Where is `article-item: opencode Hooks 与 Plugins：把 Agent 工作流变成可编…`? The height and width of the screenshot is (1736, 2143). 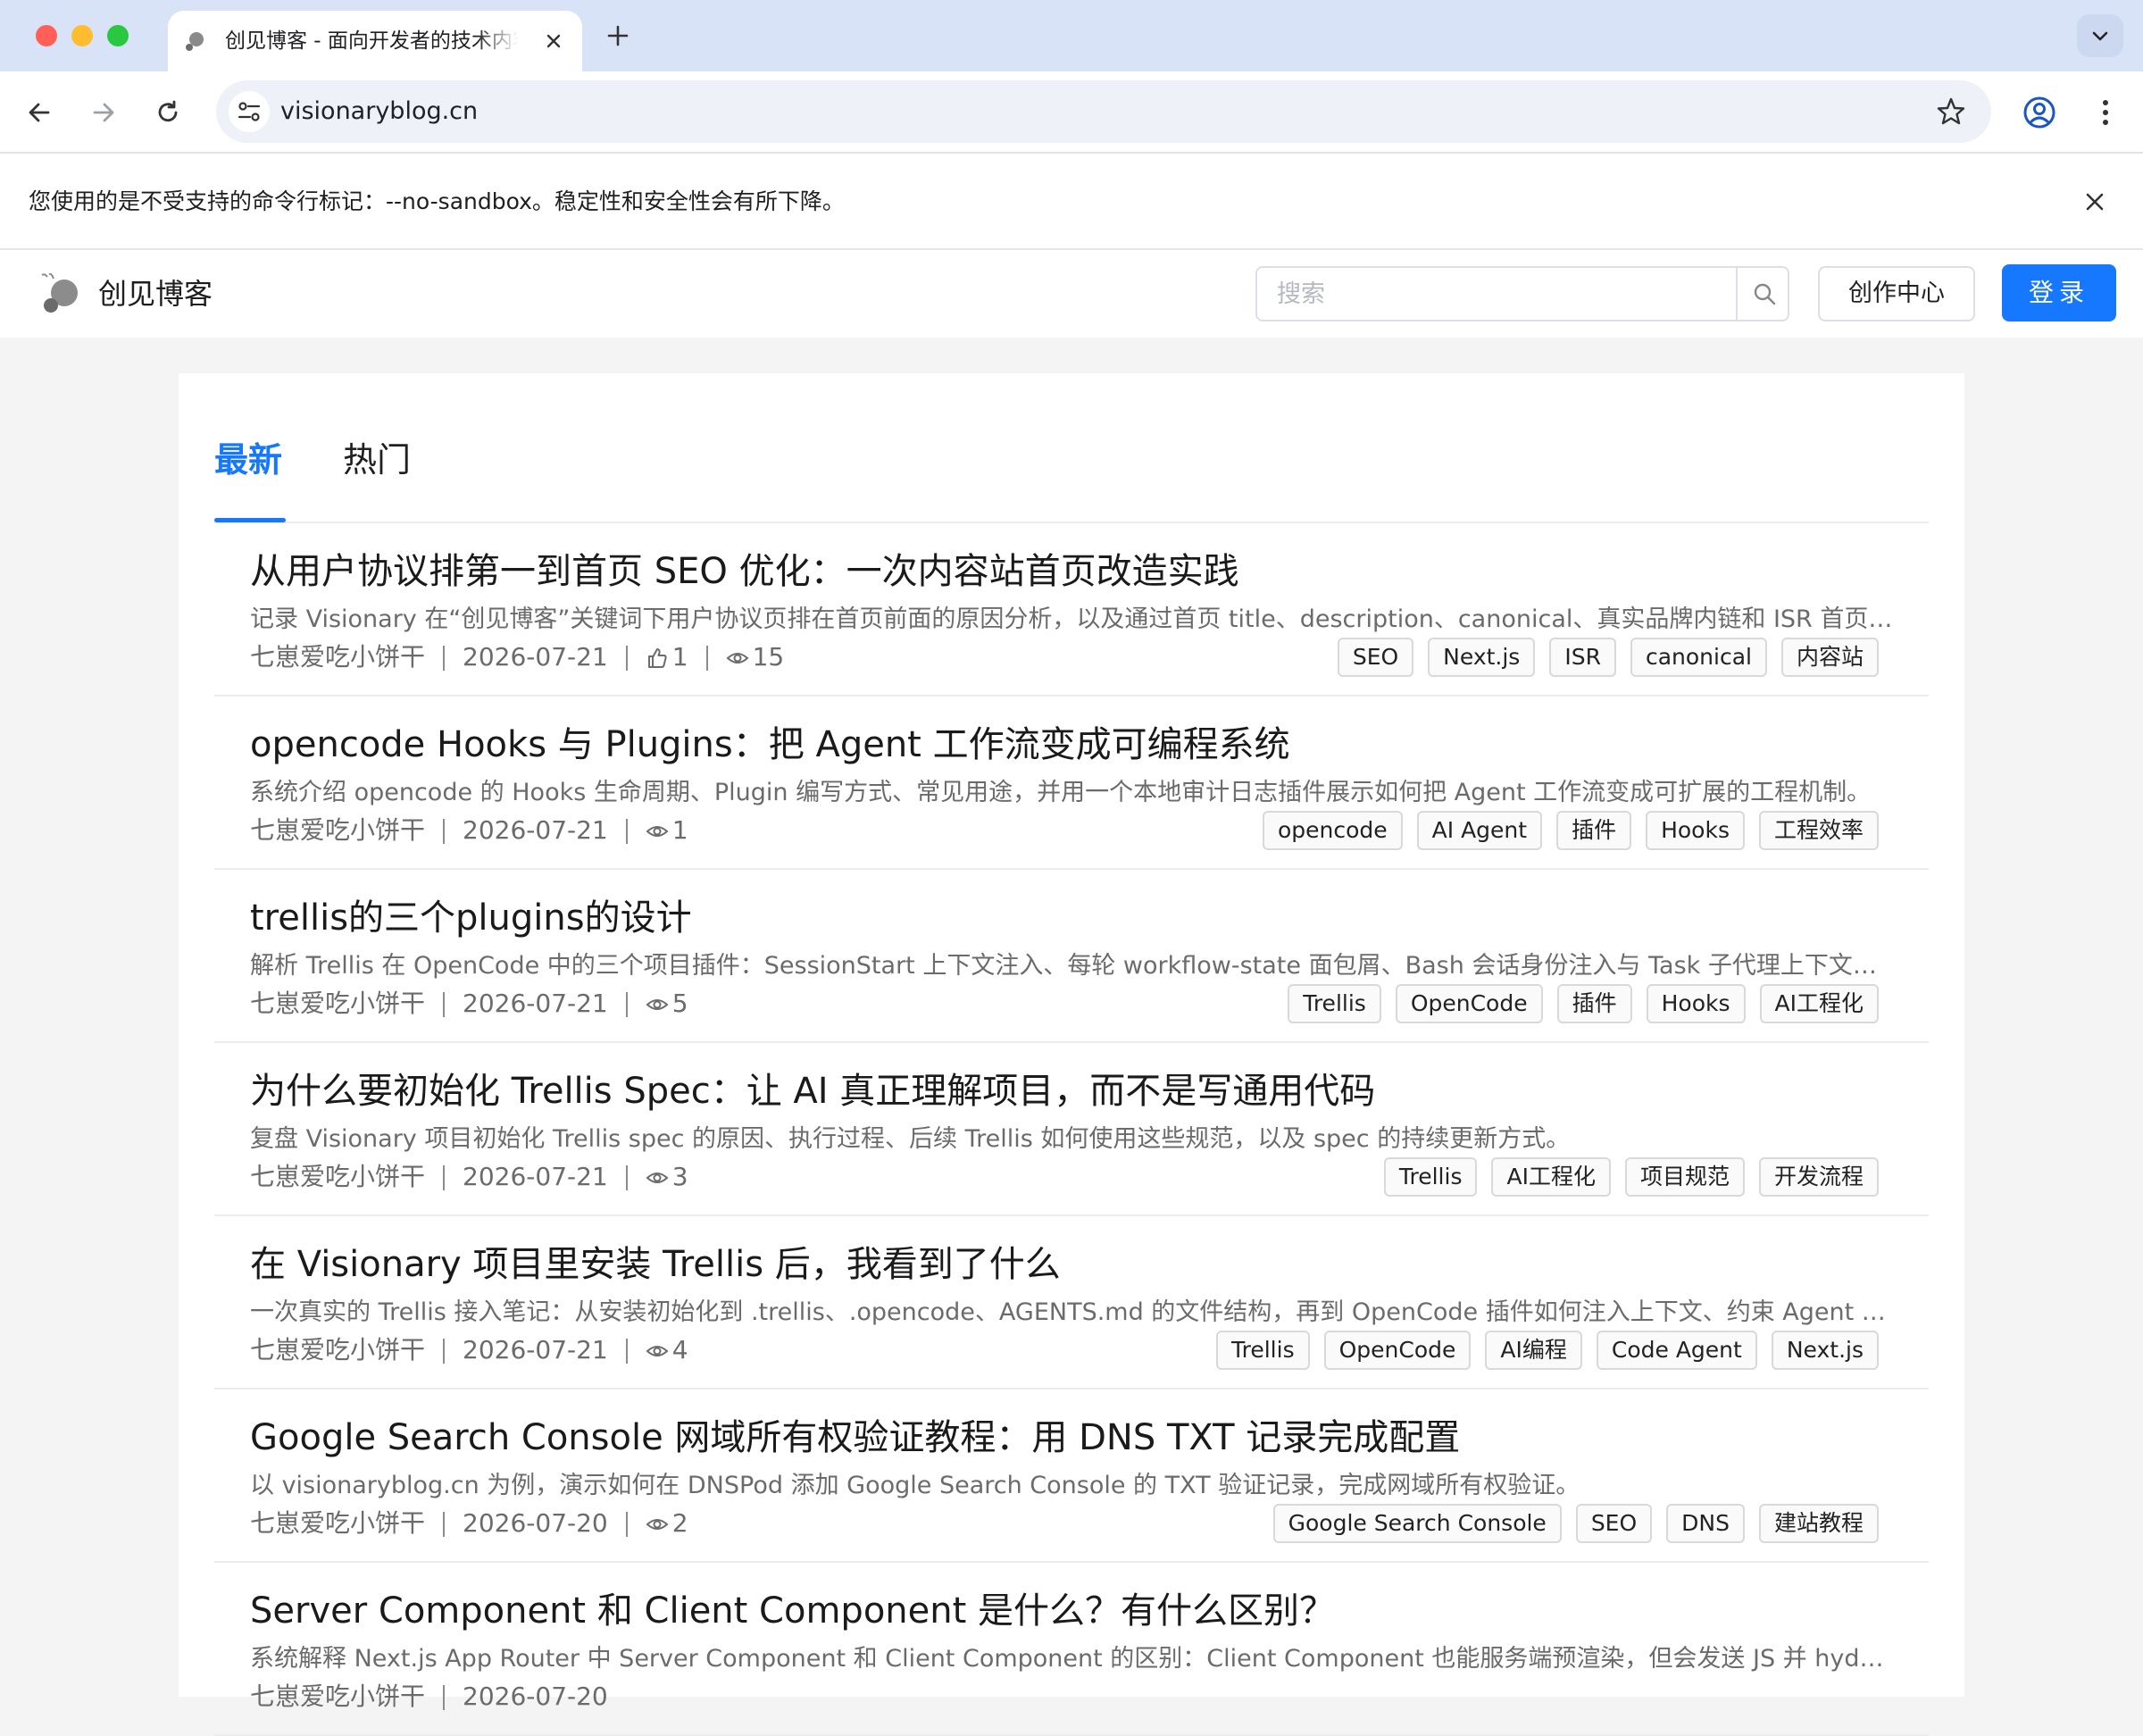
article-item: opencode Hooks 与 Plugins：把 Agent 工作流变成可编… is located at coordinates (1071, 783).